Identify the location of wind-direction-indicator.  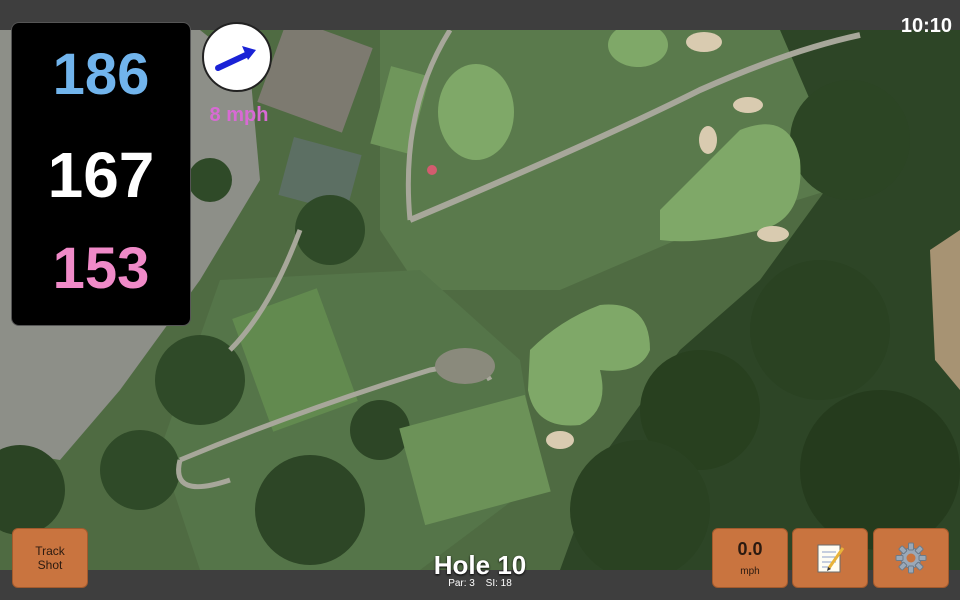
(237, 57).